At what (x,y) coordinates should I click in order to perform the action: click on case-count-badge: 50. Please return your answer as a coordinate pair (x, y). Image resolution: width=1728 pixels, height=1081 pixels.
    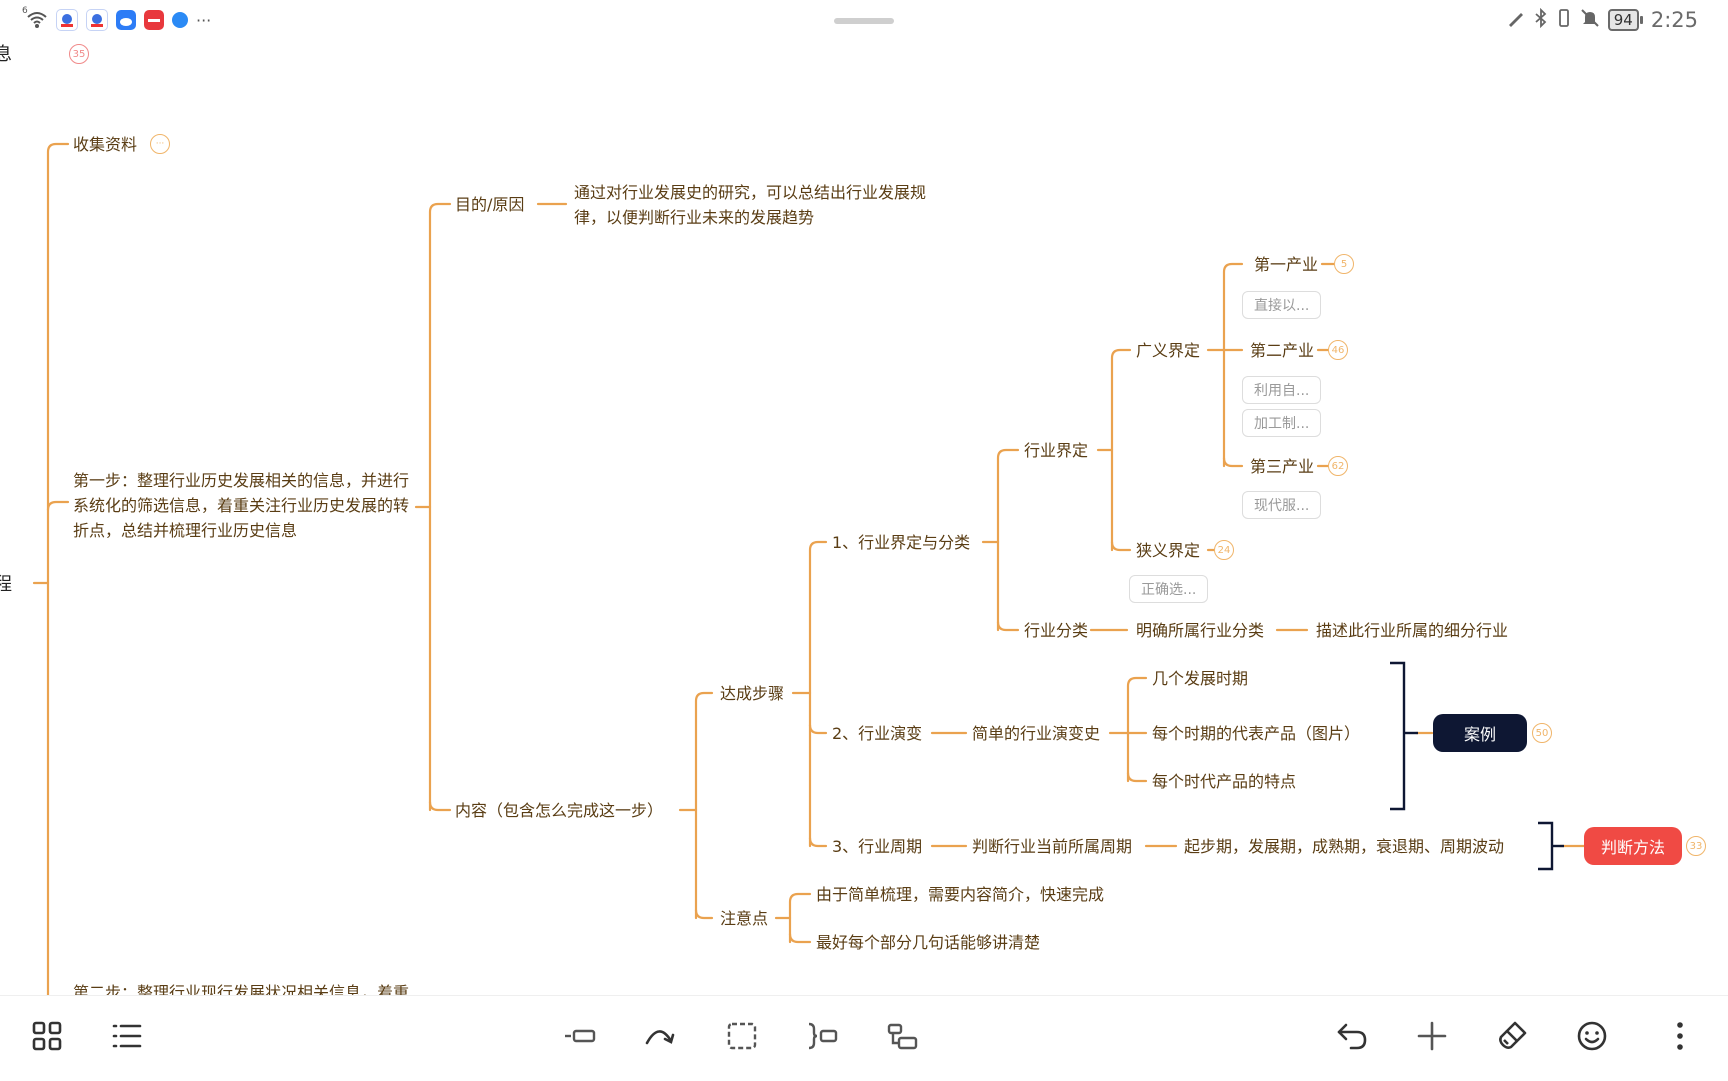
    Looking at the image, I should click on (1542, 733).